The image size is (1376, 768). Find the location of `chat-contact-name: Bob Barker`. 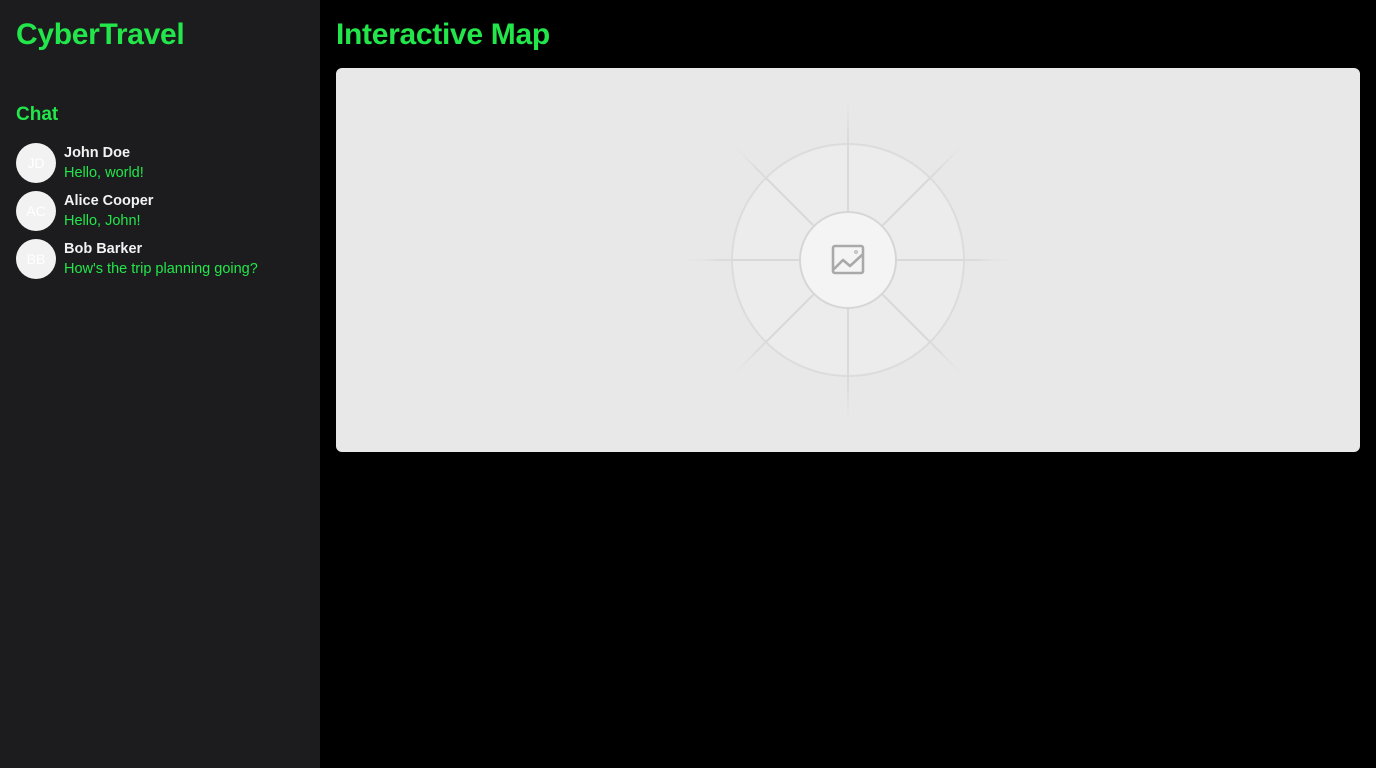

chat-contact-name: Bob Barker is located at coordinates (103, 249).